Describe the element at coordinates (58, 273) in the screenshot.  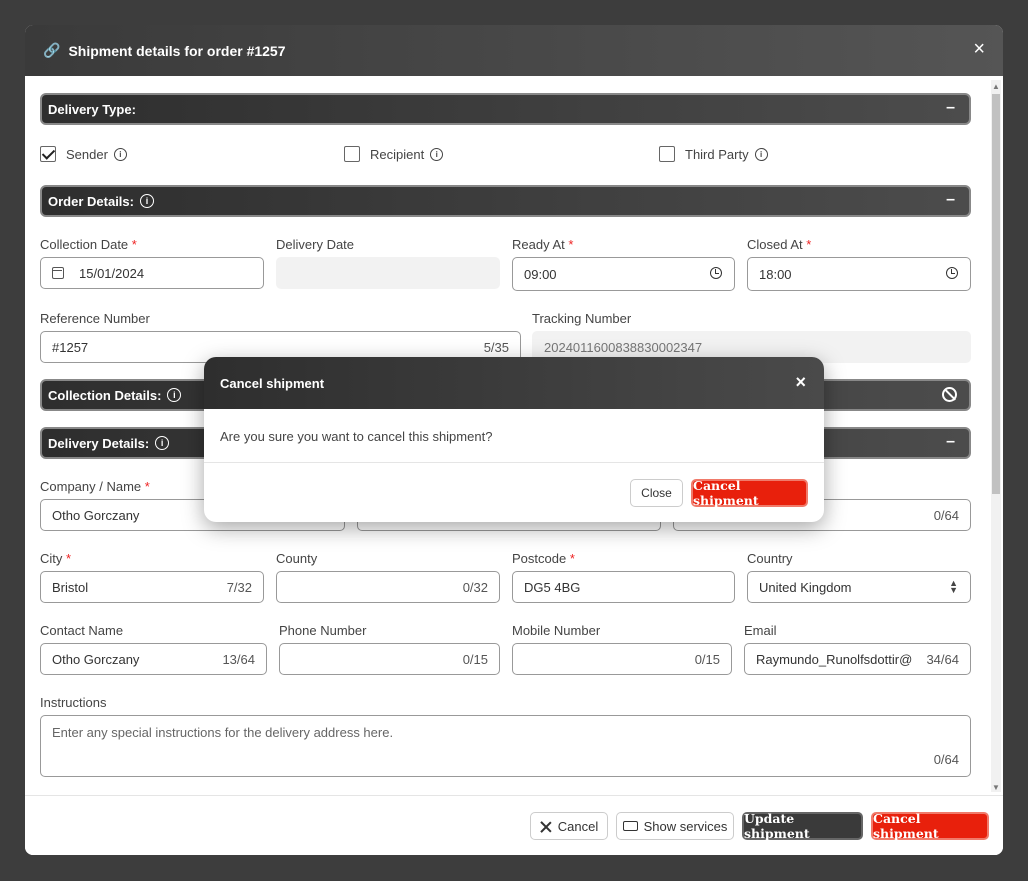
I see `calendar-icon` at that location.